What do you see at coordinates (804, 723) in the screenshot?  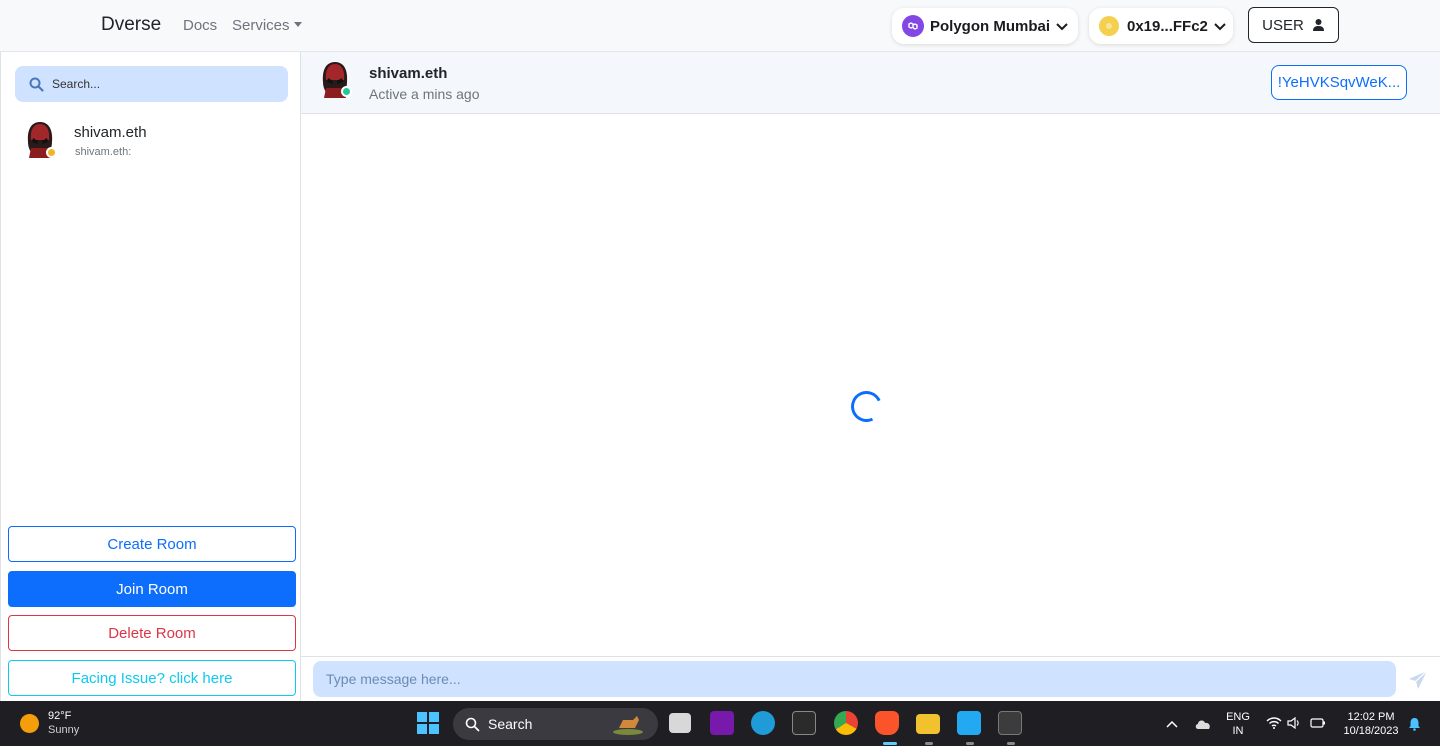 I see `terminal-app-icon` at bounding box center [804, 723].